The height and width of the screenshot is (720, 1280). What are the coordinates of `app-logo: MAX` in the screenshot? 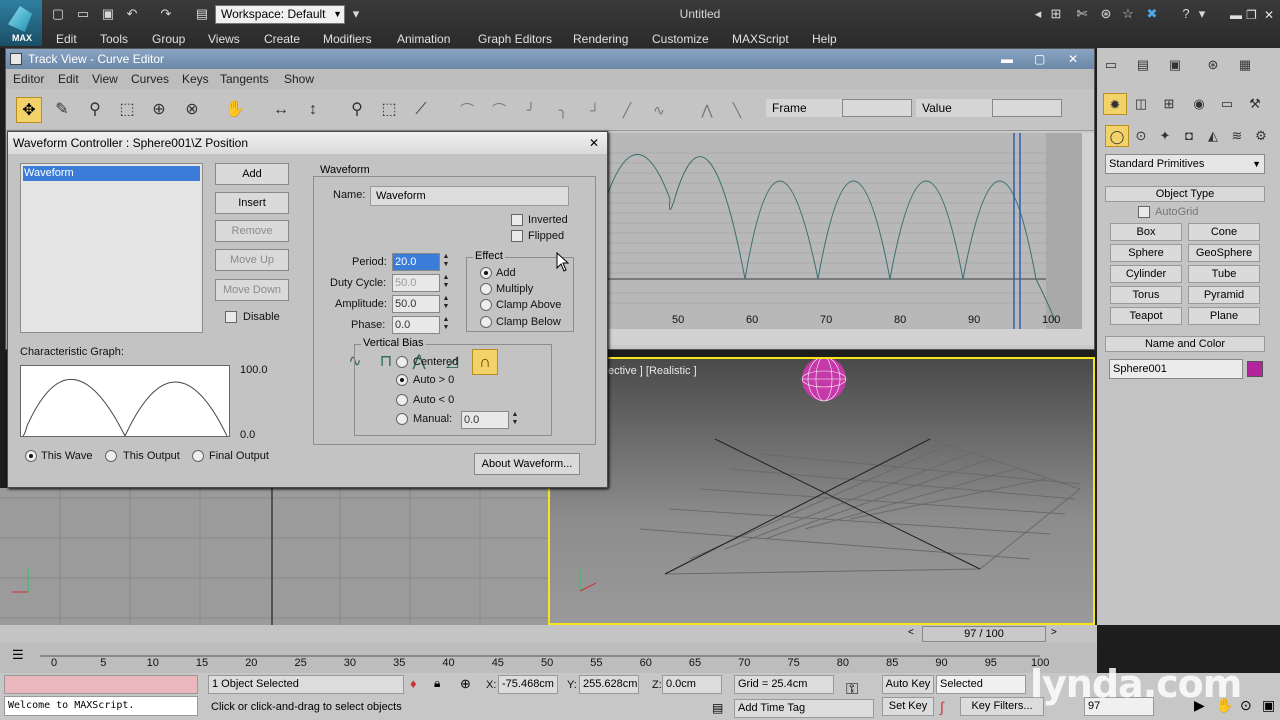 It's located at (21, 23).